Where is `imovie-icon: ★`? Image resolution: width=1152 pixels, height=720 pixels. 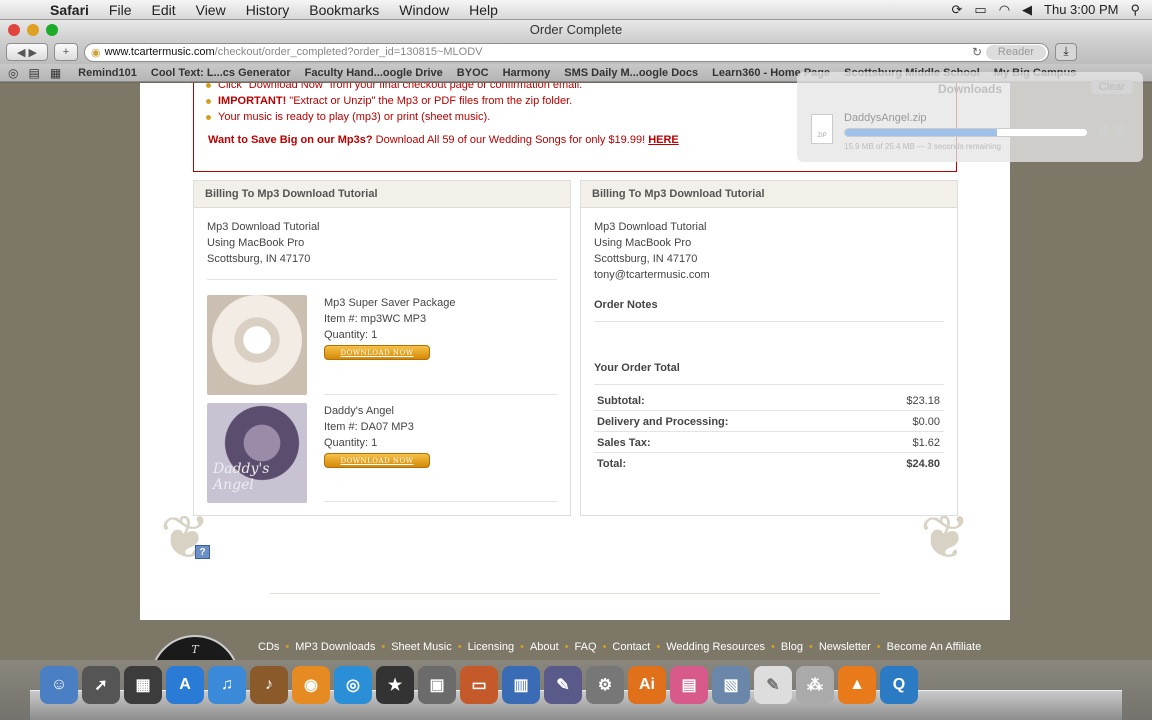 imovie-icon: ★ is located at coordinates (395, 685).